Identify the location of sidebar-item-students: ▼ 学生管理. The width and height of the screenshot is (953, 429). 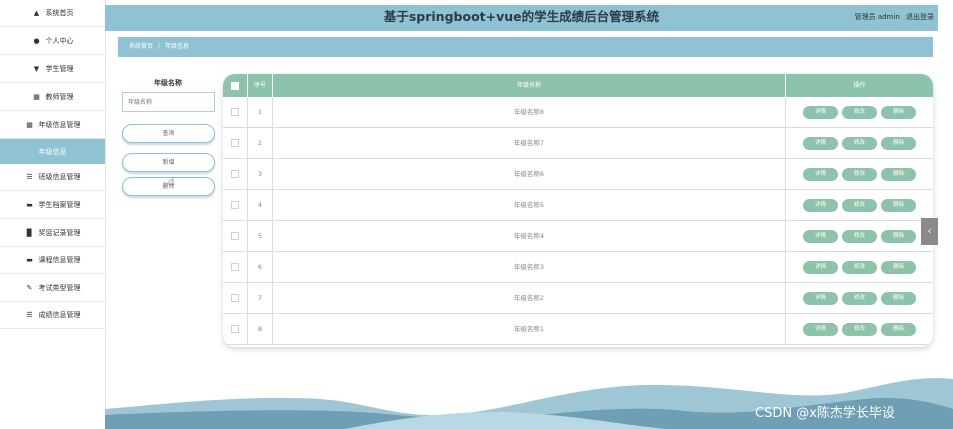
(52, 69).